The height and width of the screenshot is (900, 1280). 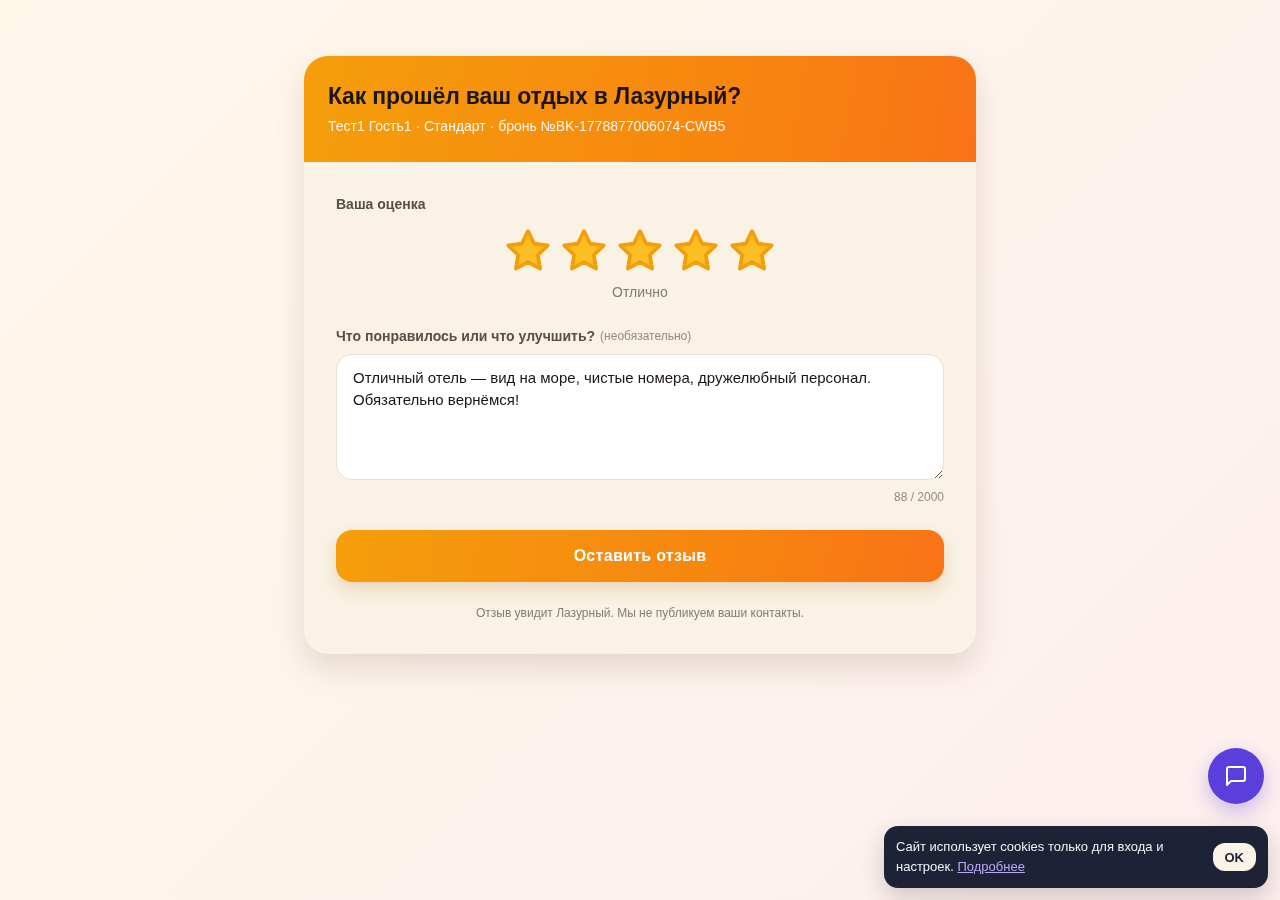 I want to click on booking-details: Тест1 Гость1 · Стандарт · бронь №BK-1778877006074-CWB5, so click(x=527, y=126).